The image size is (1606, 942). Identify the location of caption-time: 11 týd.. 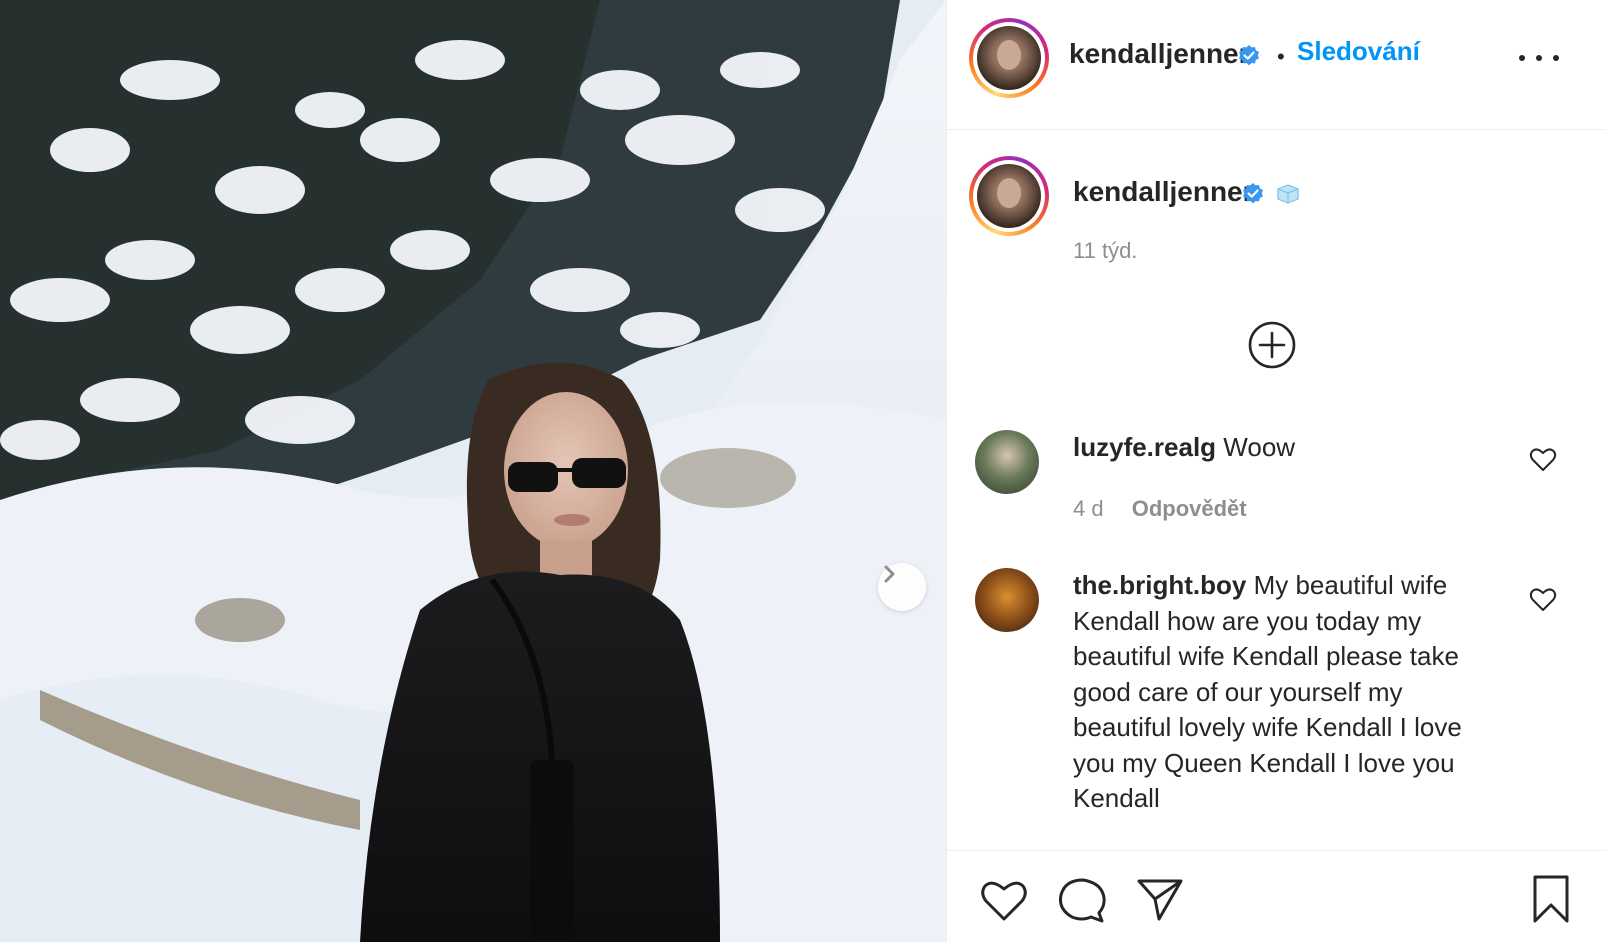
(1105, 250).